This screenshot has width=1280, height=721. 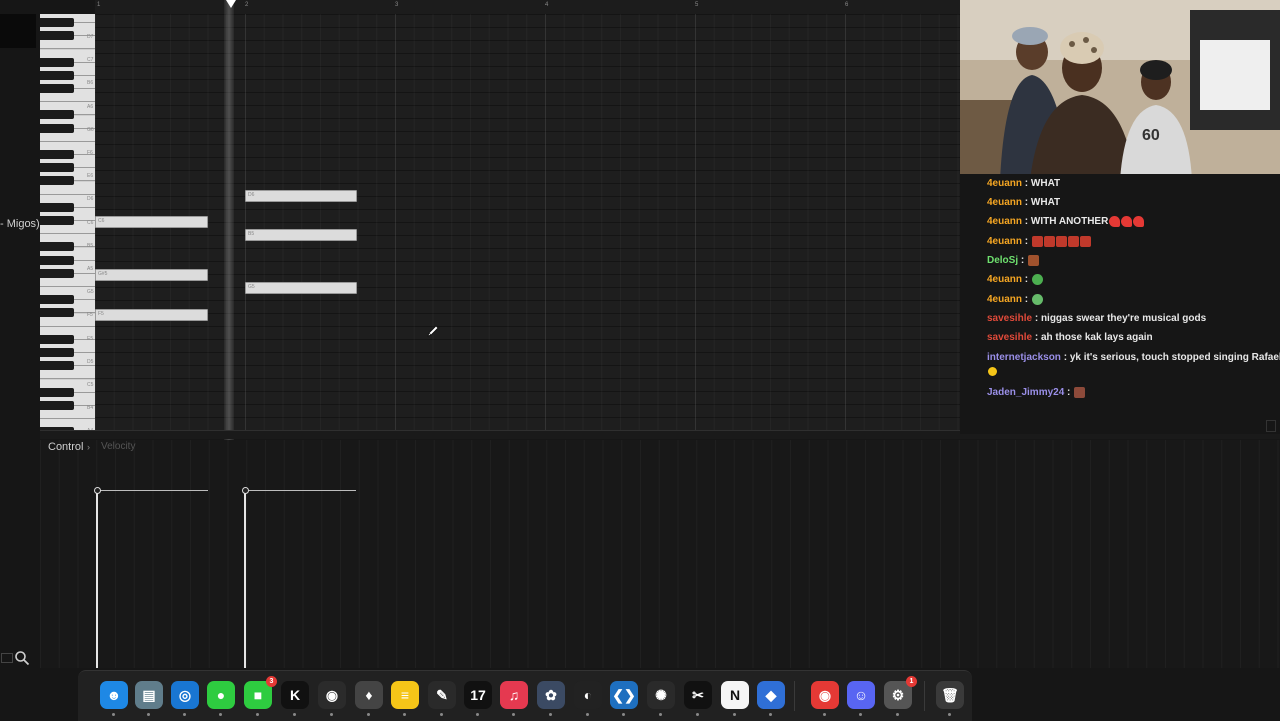 What do you see at coordinates (151, 222) in the screenshot?
I see `midi-note: C6` at bounding box center [151, 222].